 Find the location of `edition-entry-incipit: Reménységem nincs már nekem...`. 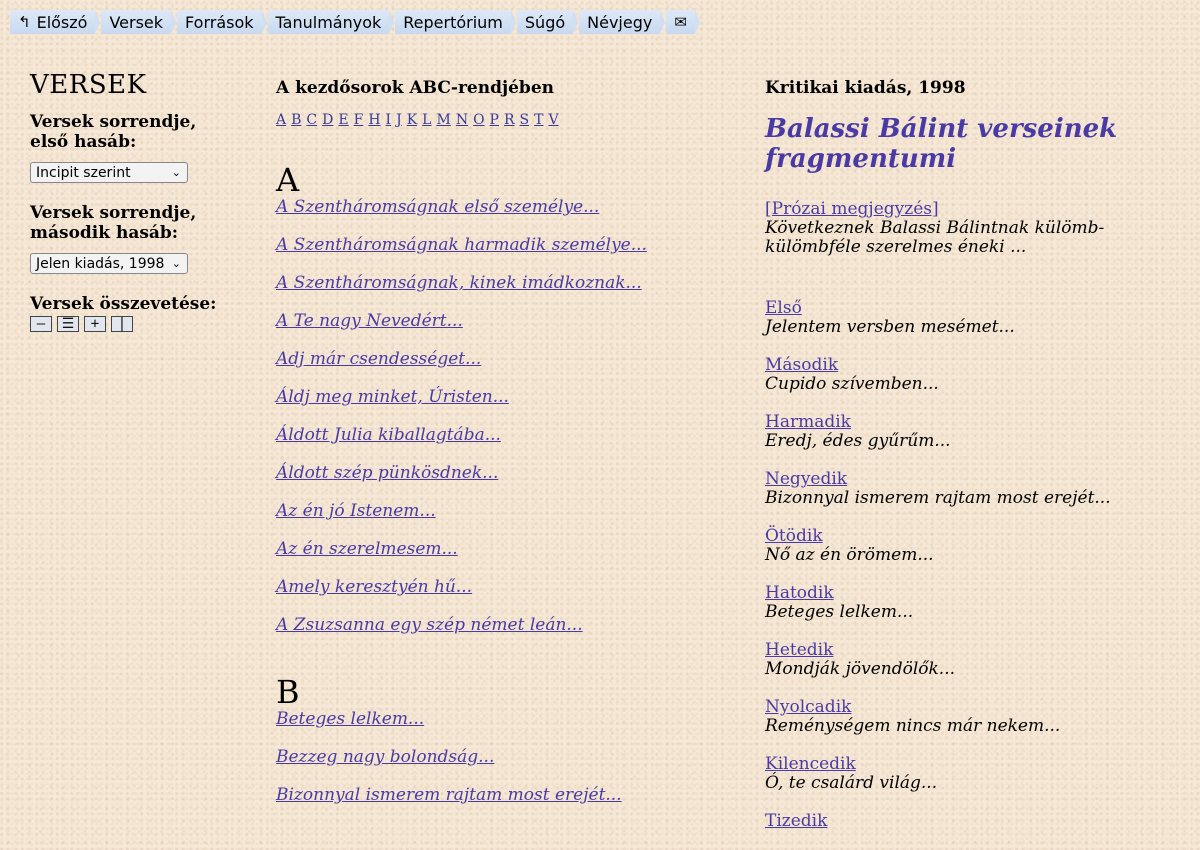

edition-entry-incipit: Reménységem nincs már nekem... is located at coordinates (913, 726).